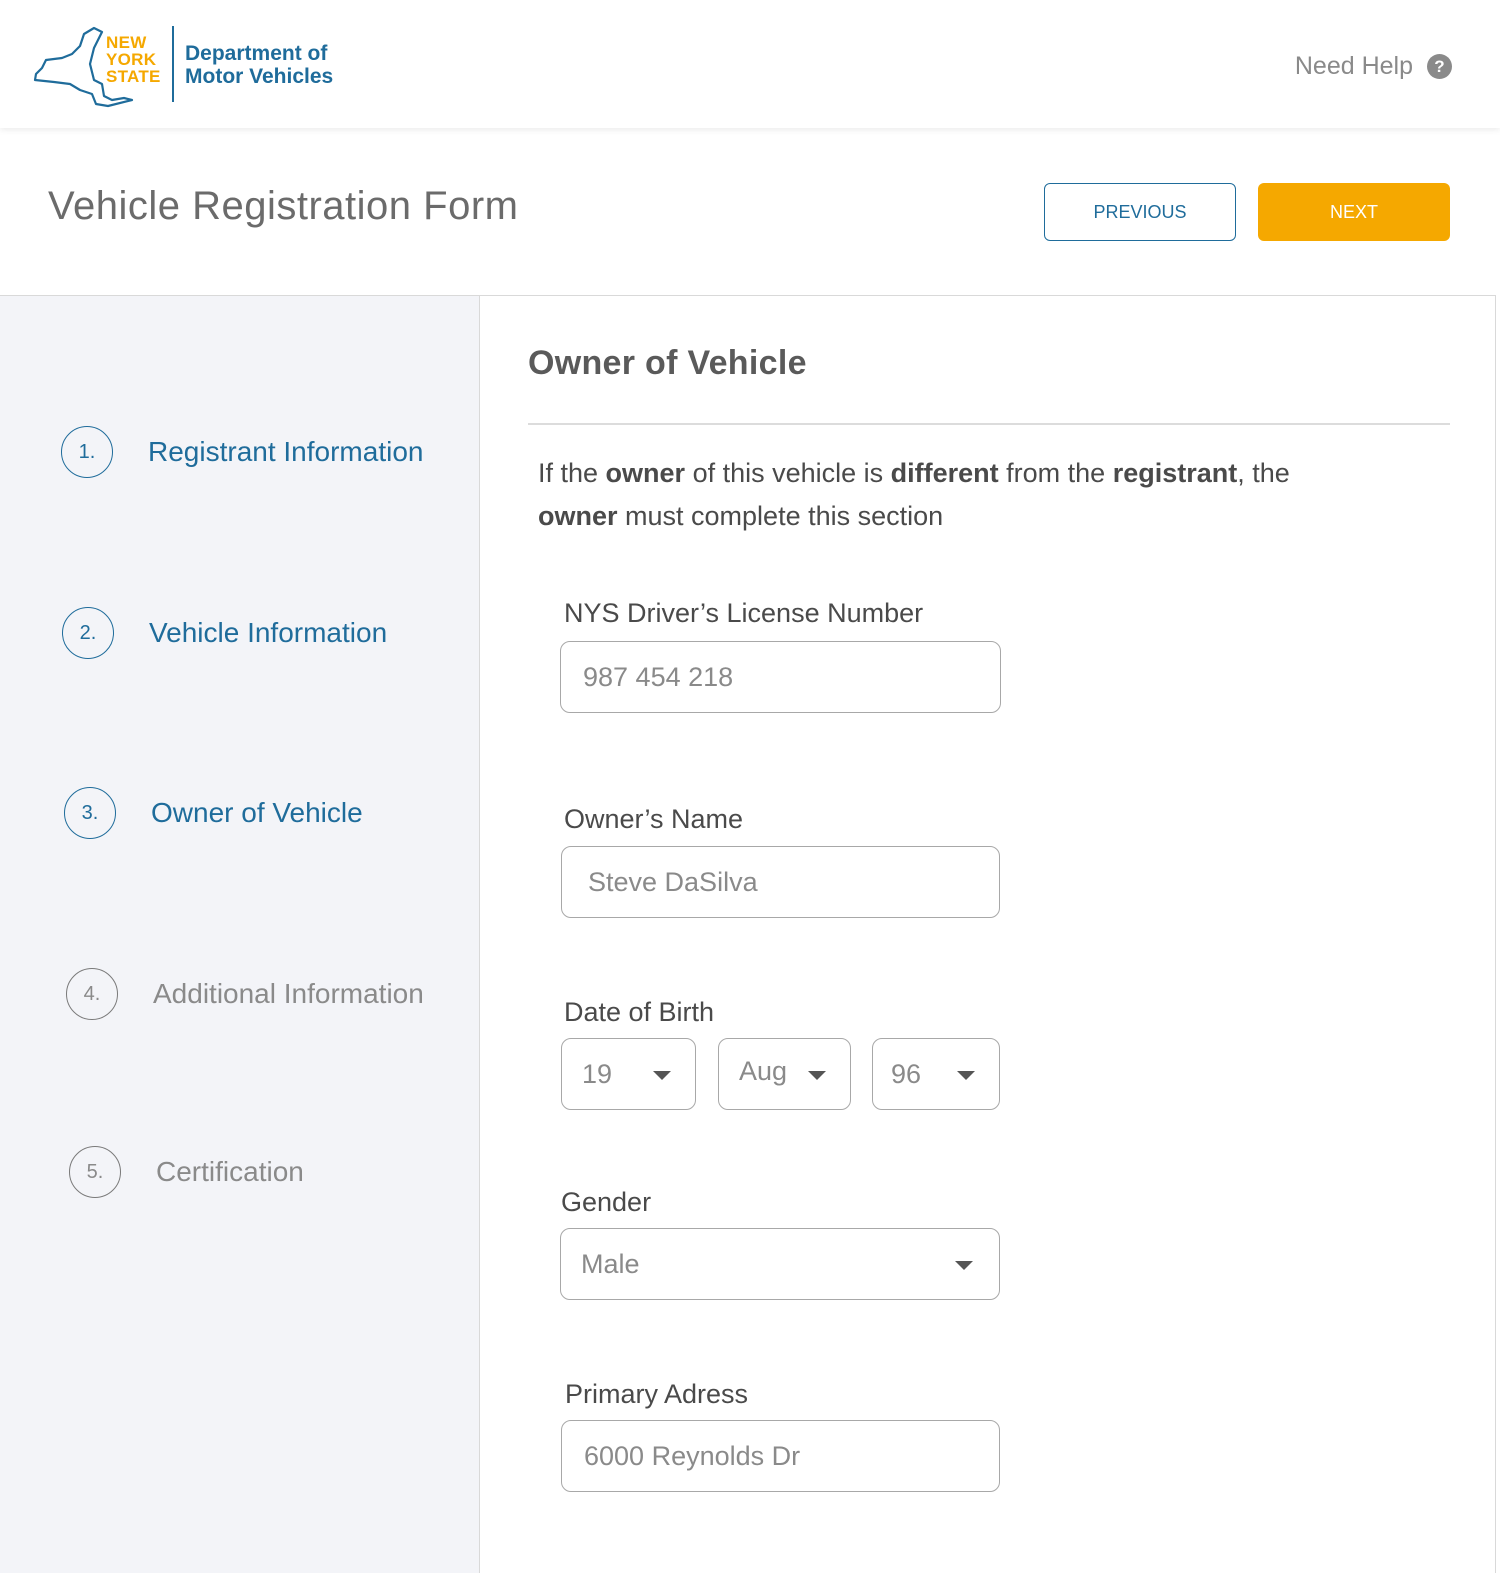 This screenshot has width=1500, height=1573. I want to click on page-title: Vehicle Registration Form, so click(283, 206).